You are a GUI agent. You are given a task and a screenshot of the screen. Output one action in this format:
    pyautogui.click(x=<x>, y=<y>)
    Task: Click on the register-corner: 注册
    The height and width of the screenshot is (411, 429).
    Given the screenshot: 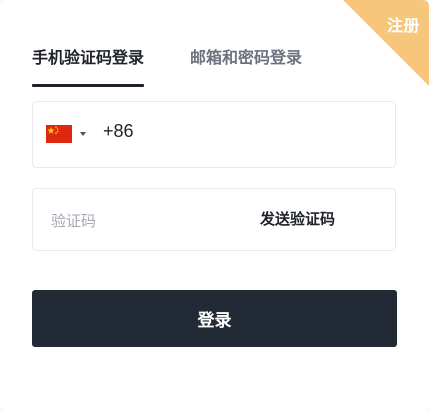 What is the action you would take?
    pyautogui.click(x=386, y=43)
    